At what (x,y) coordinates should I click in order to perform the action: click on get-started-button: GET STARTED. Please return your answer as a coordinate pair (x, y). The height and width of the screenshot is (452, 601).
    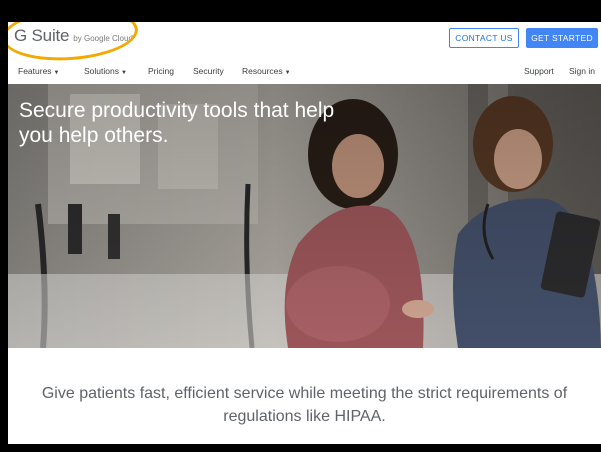
    Looking at the image, I should click on (562, 38).